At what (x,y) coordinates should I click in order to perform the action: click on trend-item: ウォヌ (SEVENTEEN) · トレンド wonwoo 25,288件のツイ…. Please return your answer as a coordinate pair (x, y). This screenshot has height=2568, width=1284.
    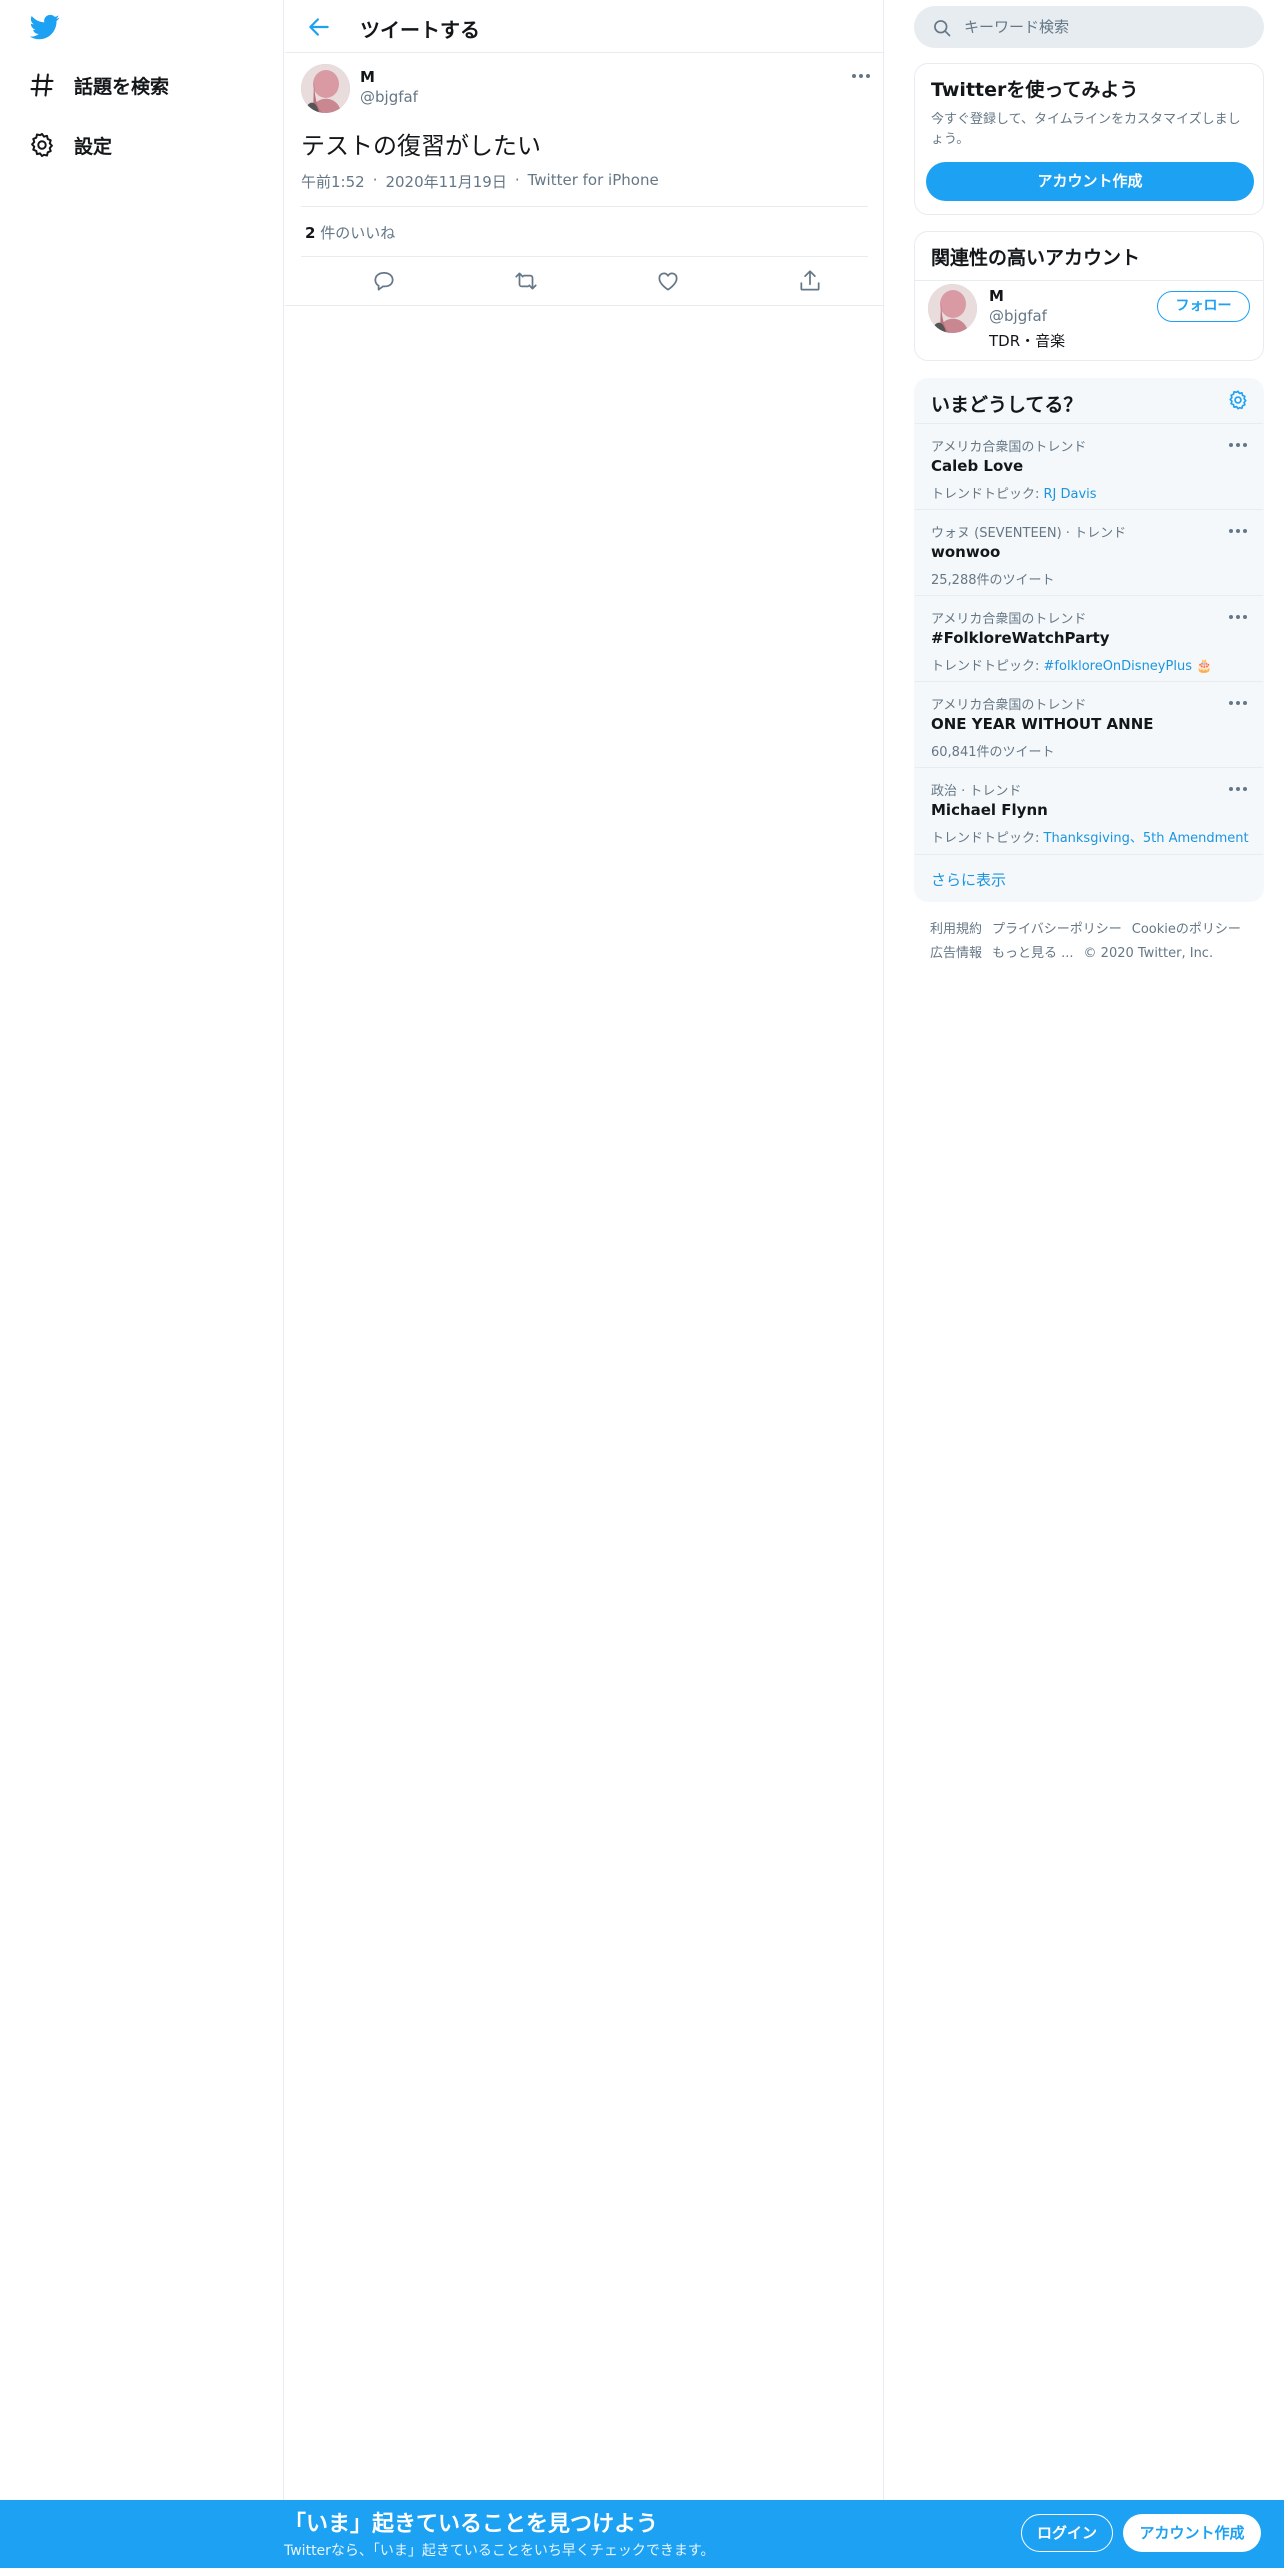
    Looking at the image, I should click on (1089, 552).